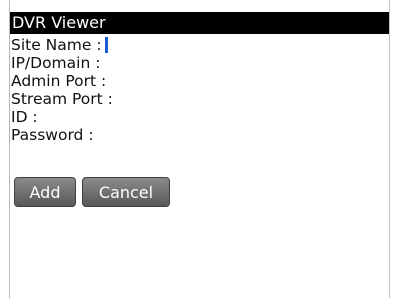  What do you see at coordinates (56, 45) in the screenshot?
I see `site-name-label: Site Name :` at bounding box center [56, 45].